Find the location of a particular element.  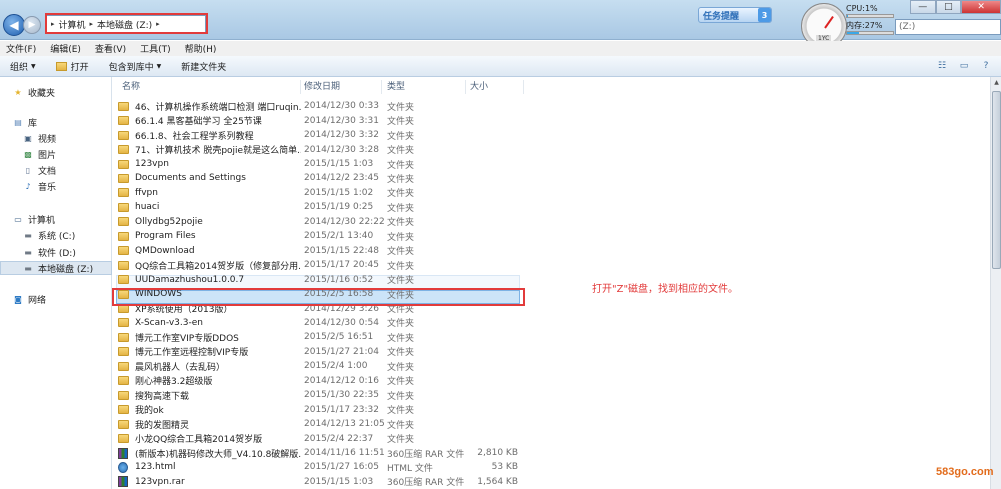

file-row: Ollydbg52pojie 2014/12/30 22:22 文件夹 is located at coordinates (322, 222).